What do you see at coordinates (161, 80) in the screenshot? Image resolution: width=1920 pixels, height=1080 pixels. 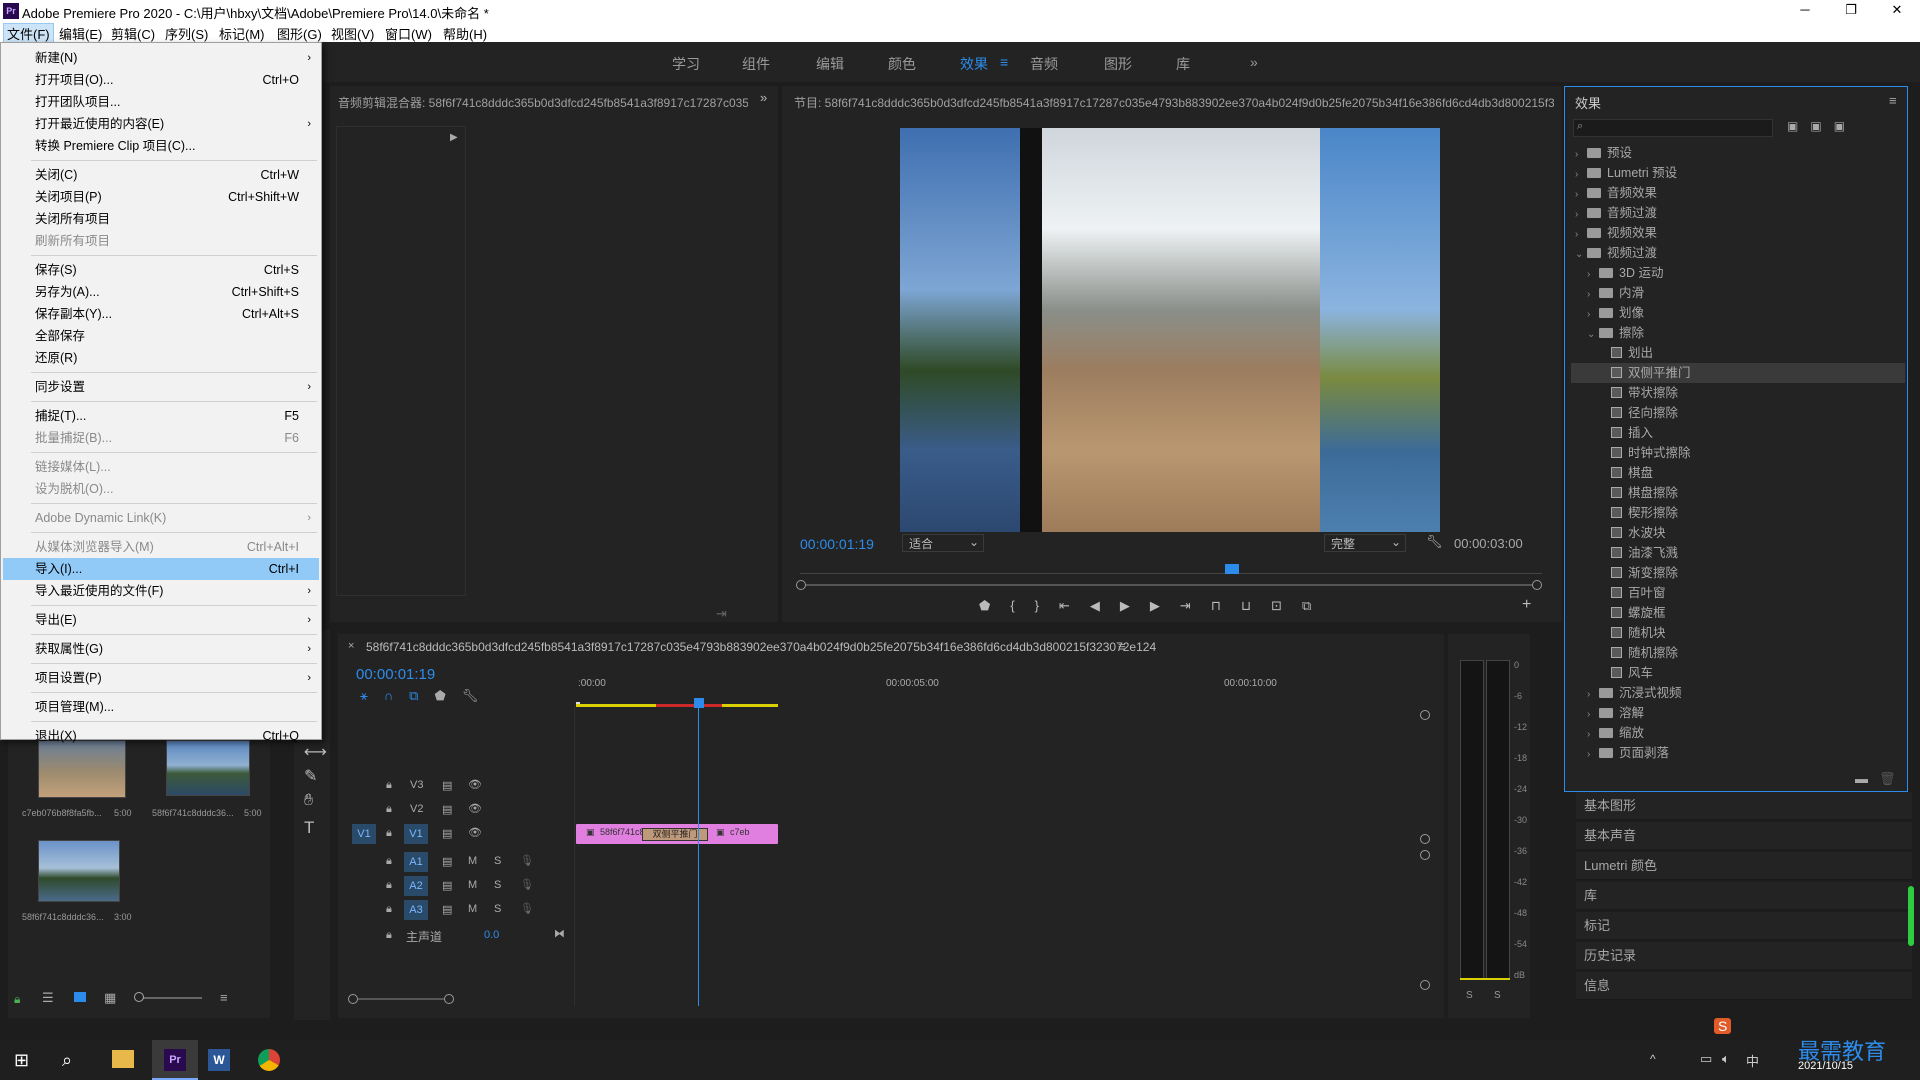 I see `file-menu-item: 打开项目(O)... Ctrl+O` at bounding box center [161, 80].